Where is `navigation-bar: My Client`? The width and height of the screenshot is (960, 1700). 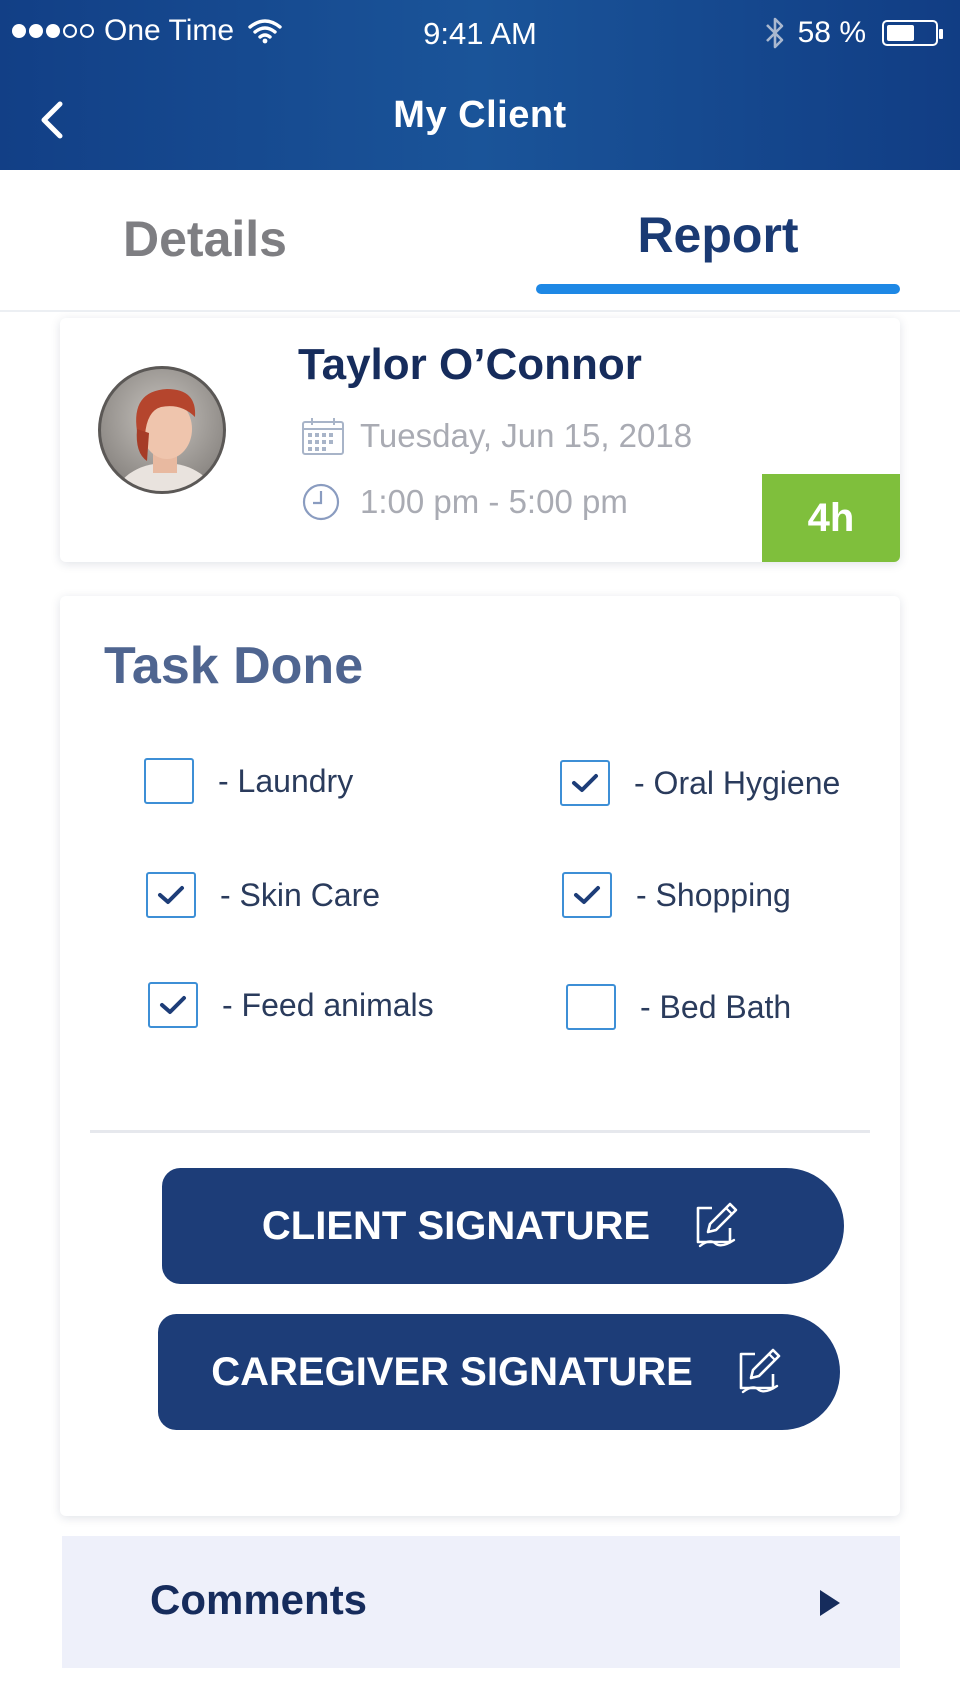 navigation-bar: My Client is located at coordinates (480, 120).